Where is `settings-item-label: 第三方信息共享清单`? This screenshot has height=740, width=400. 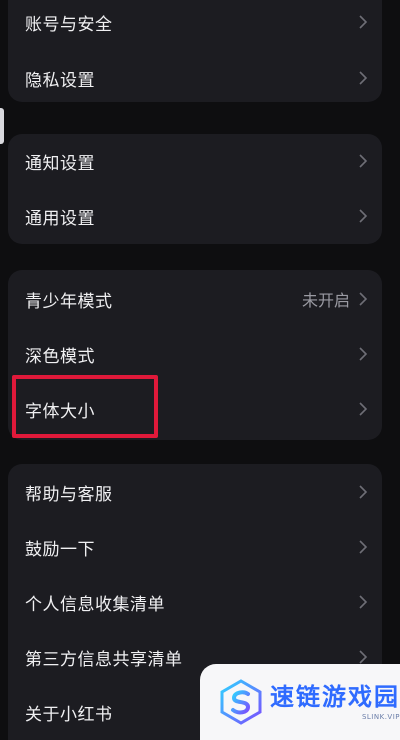 settings-item-label: 第三方信息共享清单 is located at coordinates (104, 659).